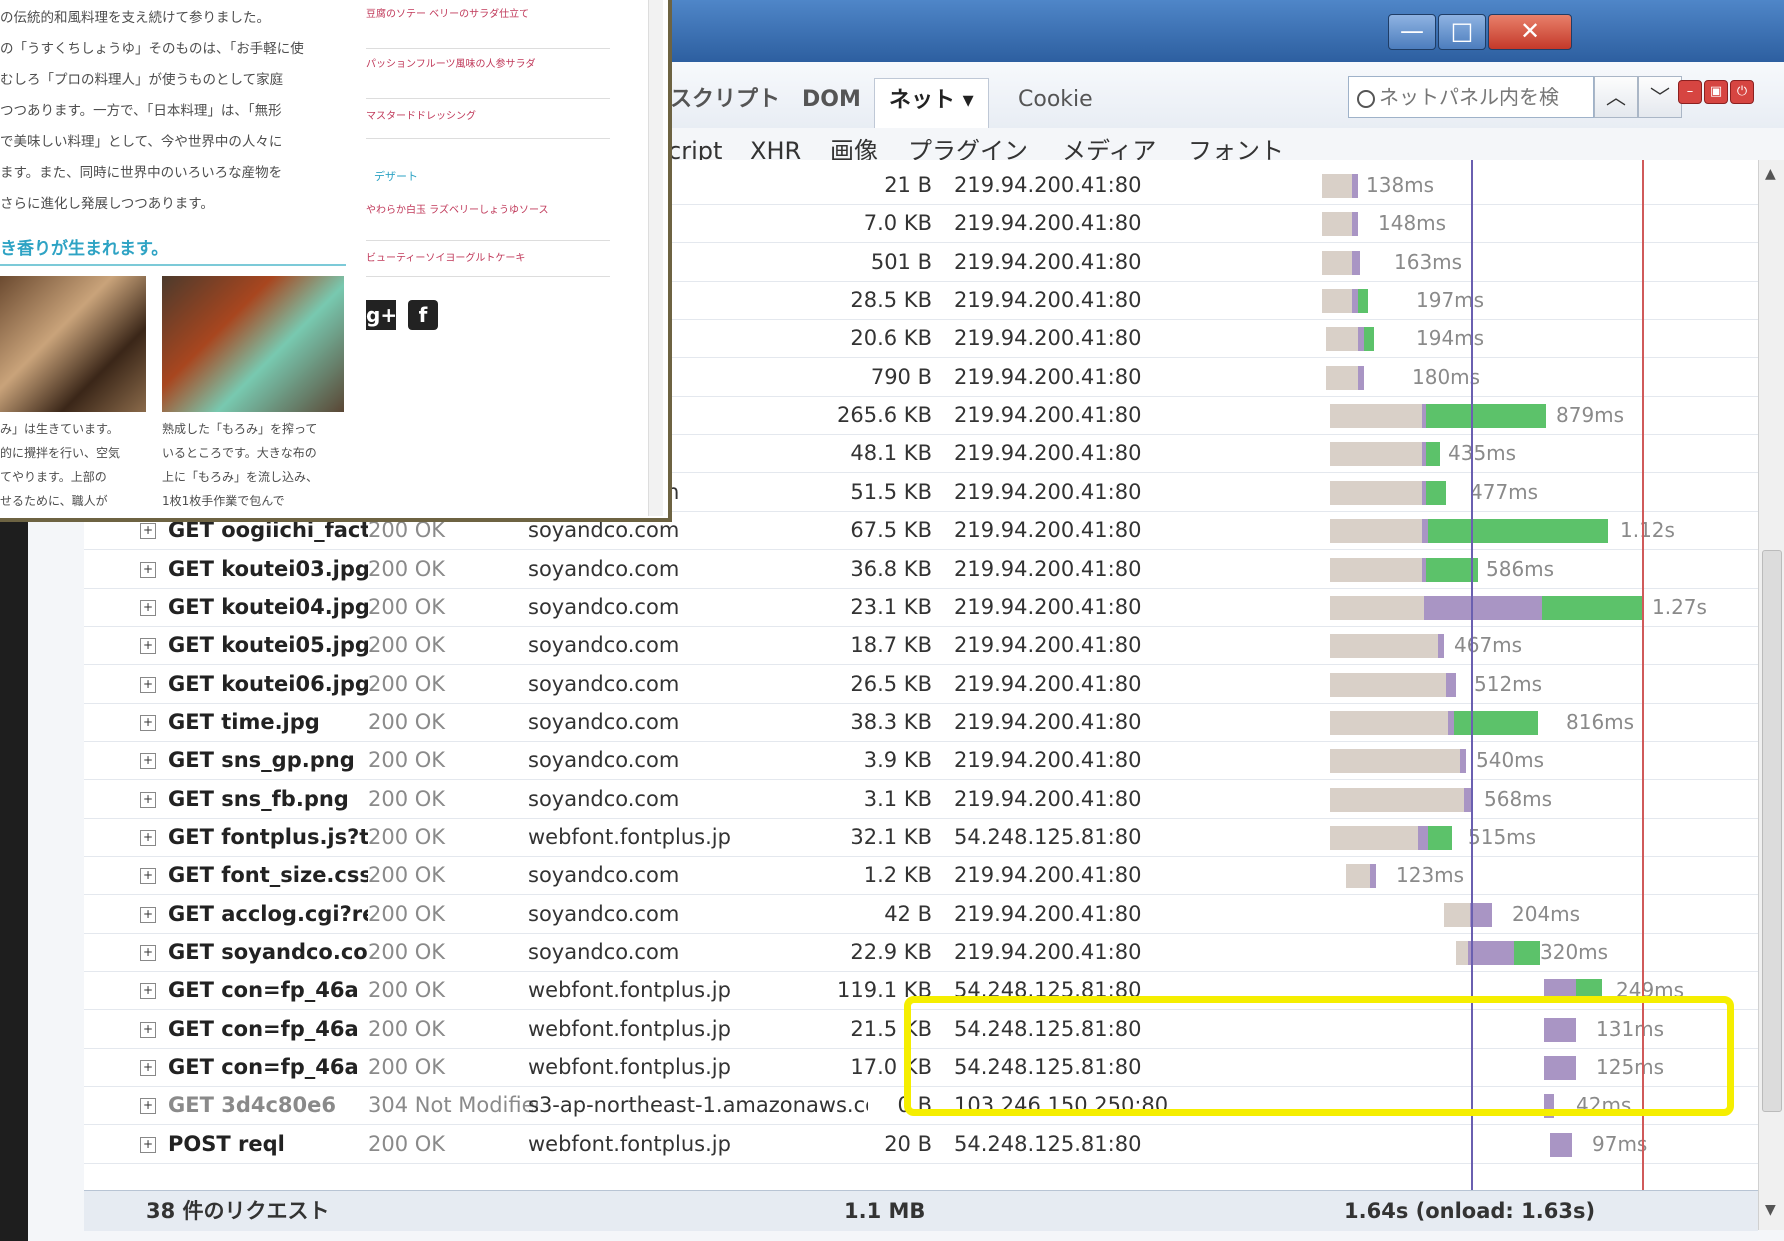 The width and height of the screenshot is (1784, 1241). Describe the element at coordinates (891, 683) in the screenshot. I see `request-size: 26.5 KB` at that location.